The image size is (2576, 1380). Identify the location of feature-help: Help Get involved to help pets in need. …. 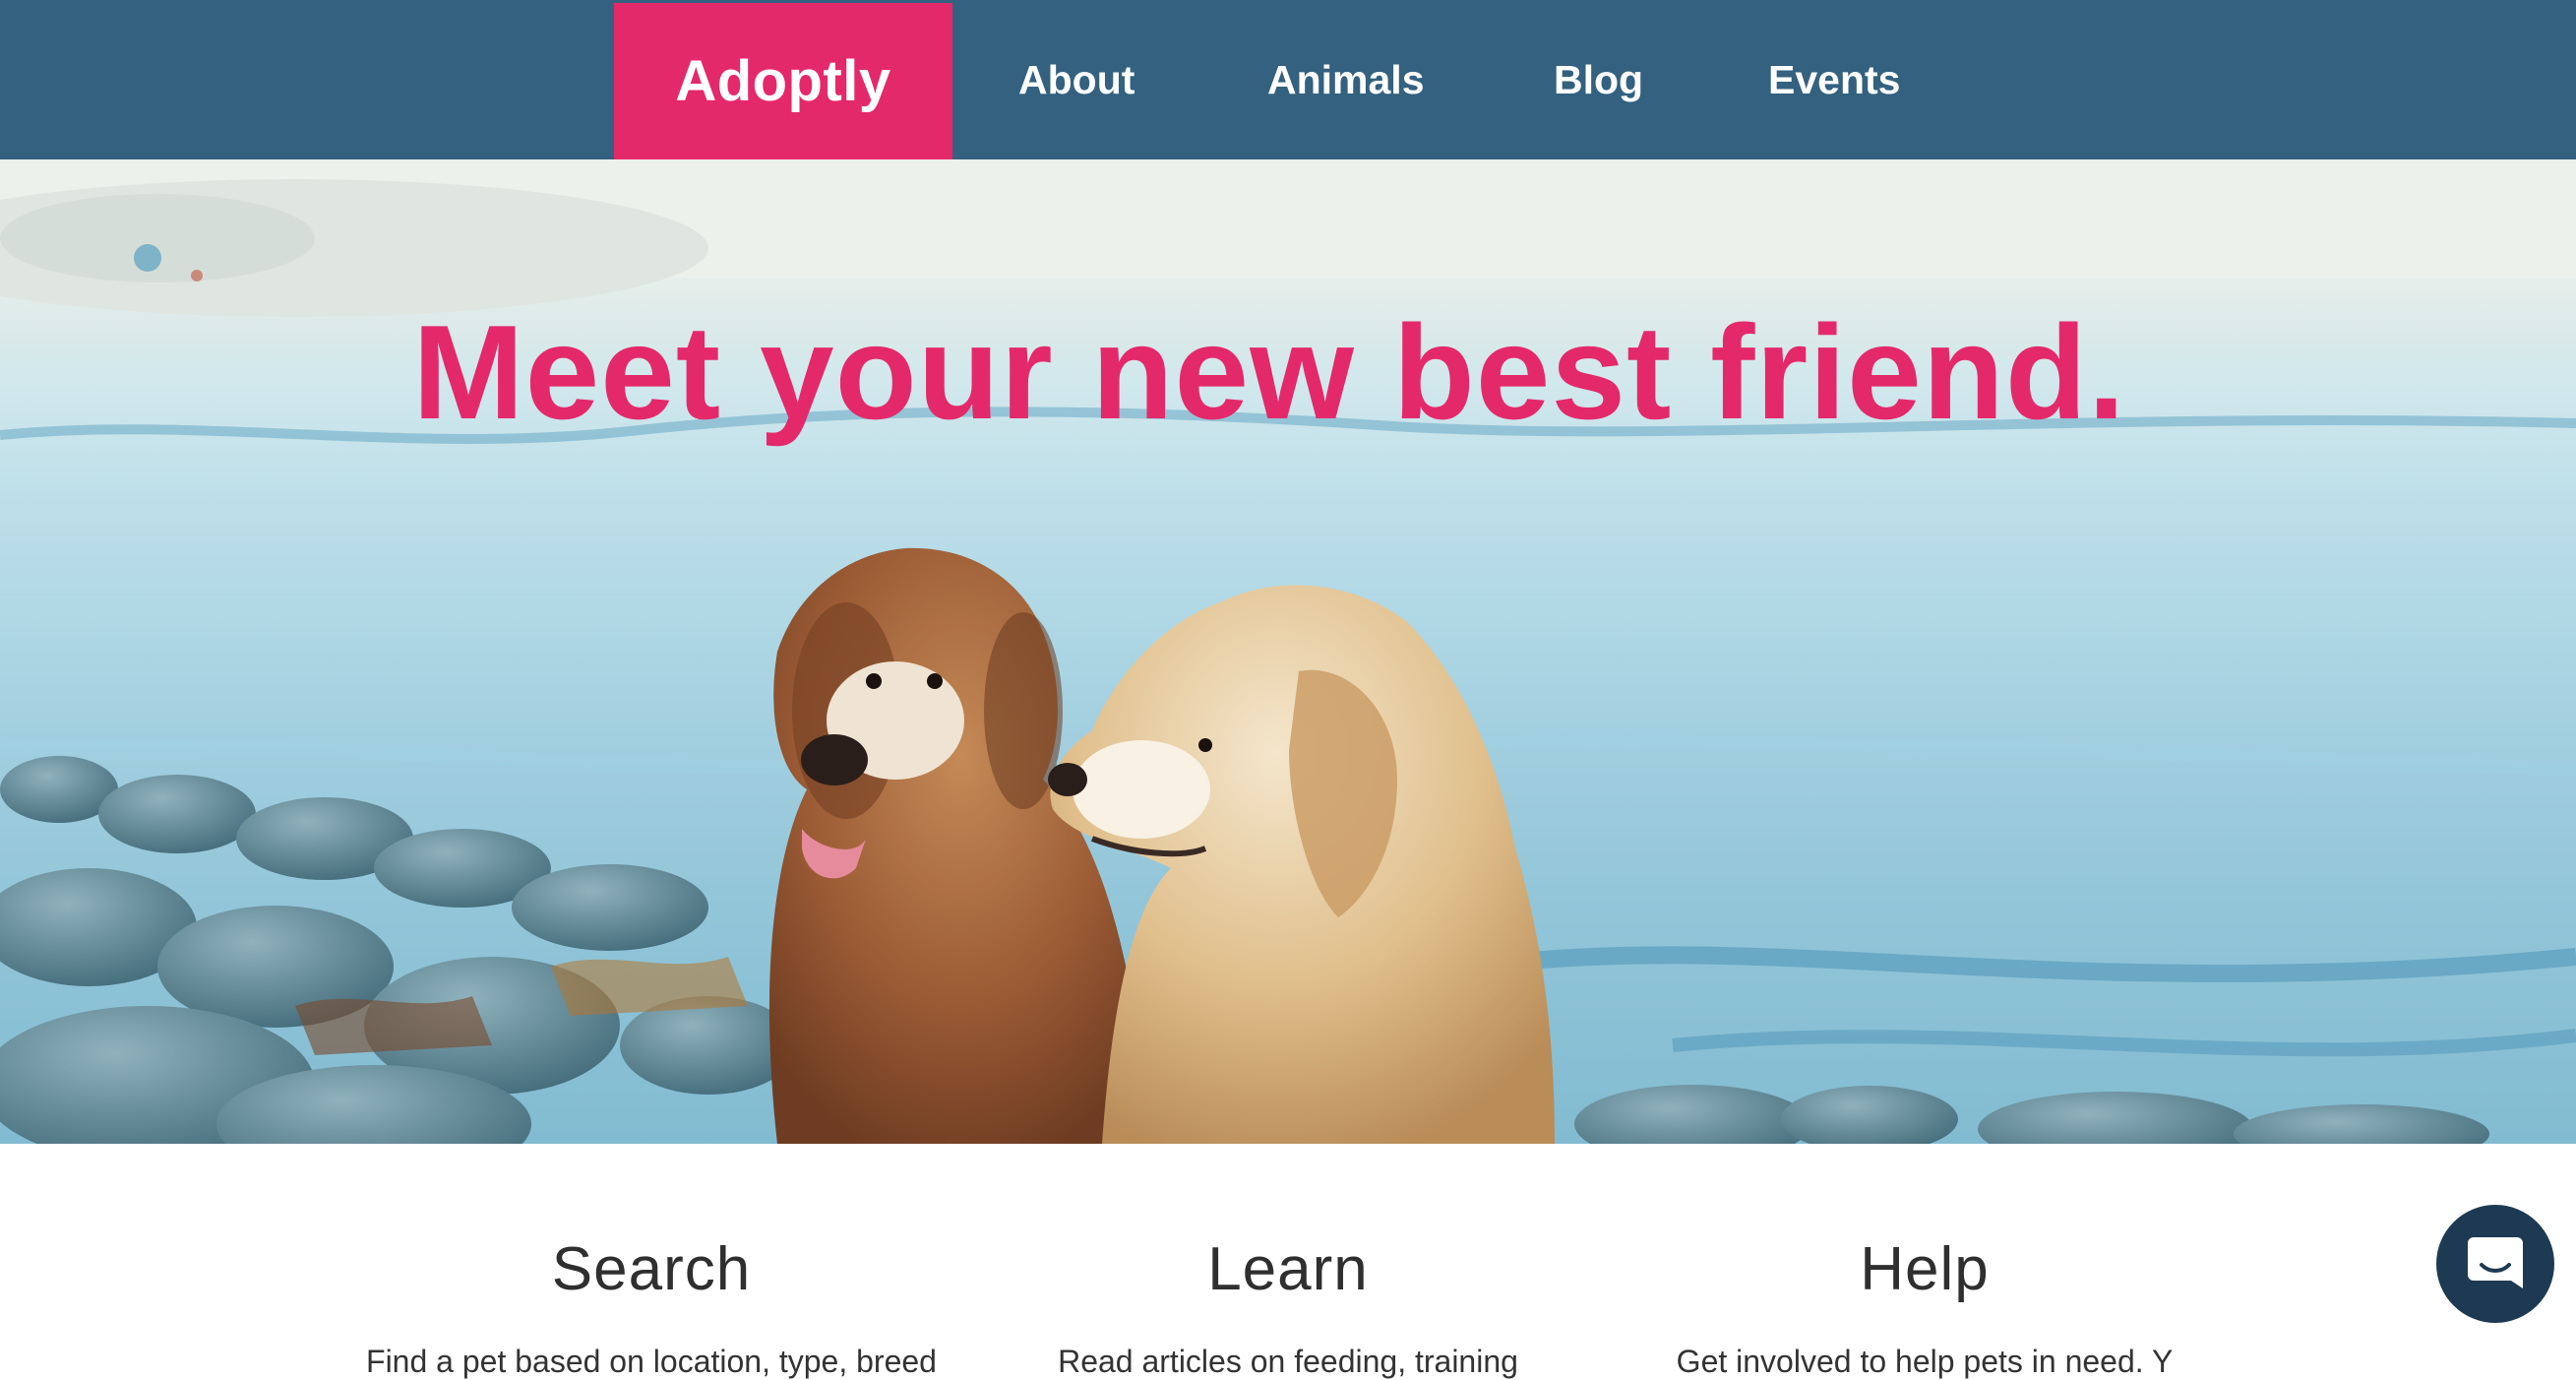
(1924, 1262).